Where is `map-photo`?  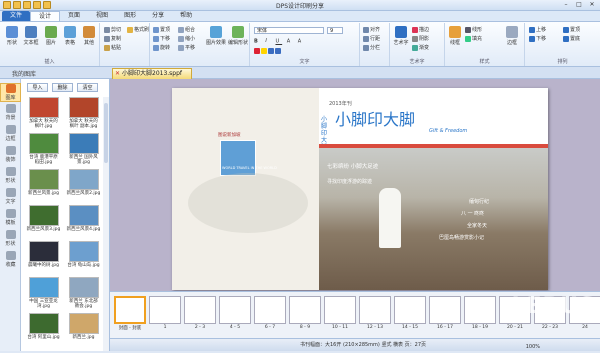 map-photo is located at coordinates (238, 158).